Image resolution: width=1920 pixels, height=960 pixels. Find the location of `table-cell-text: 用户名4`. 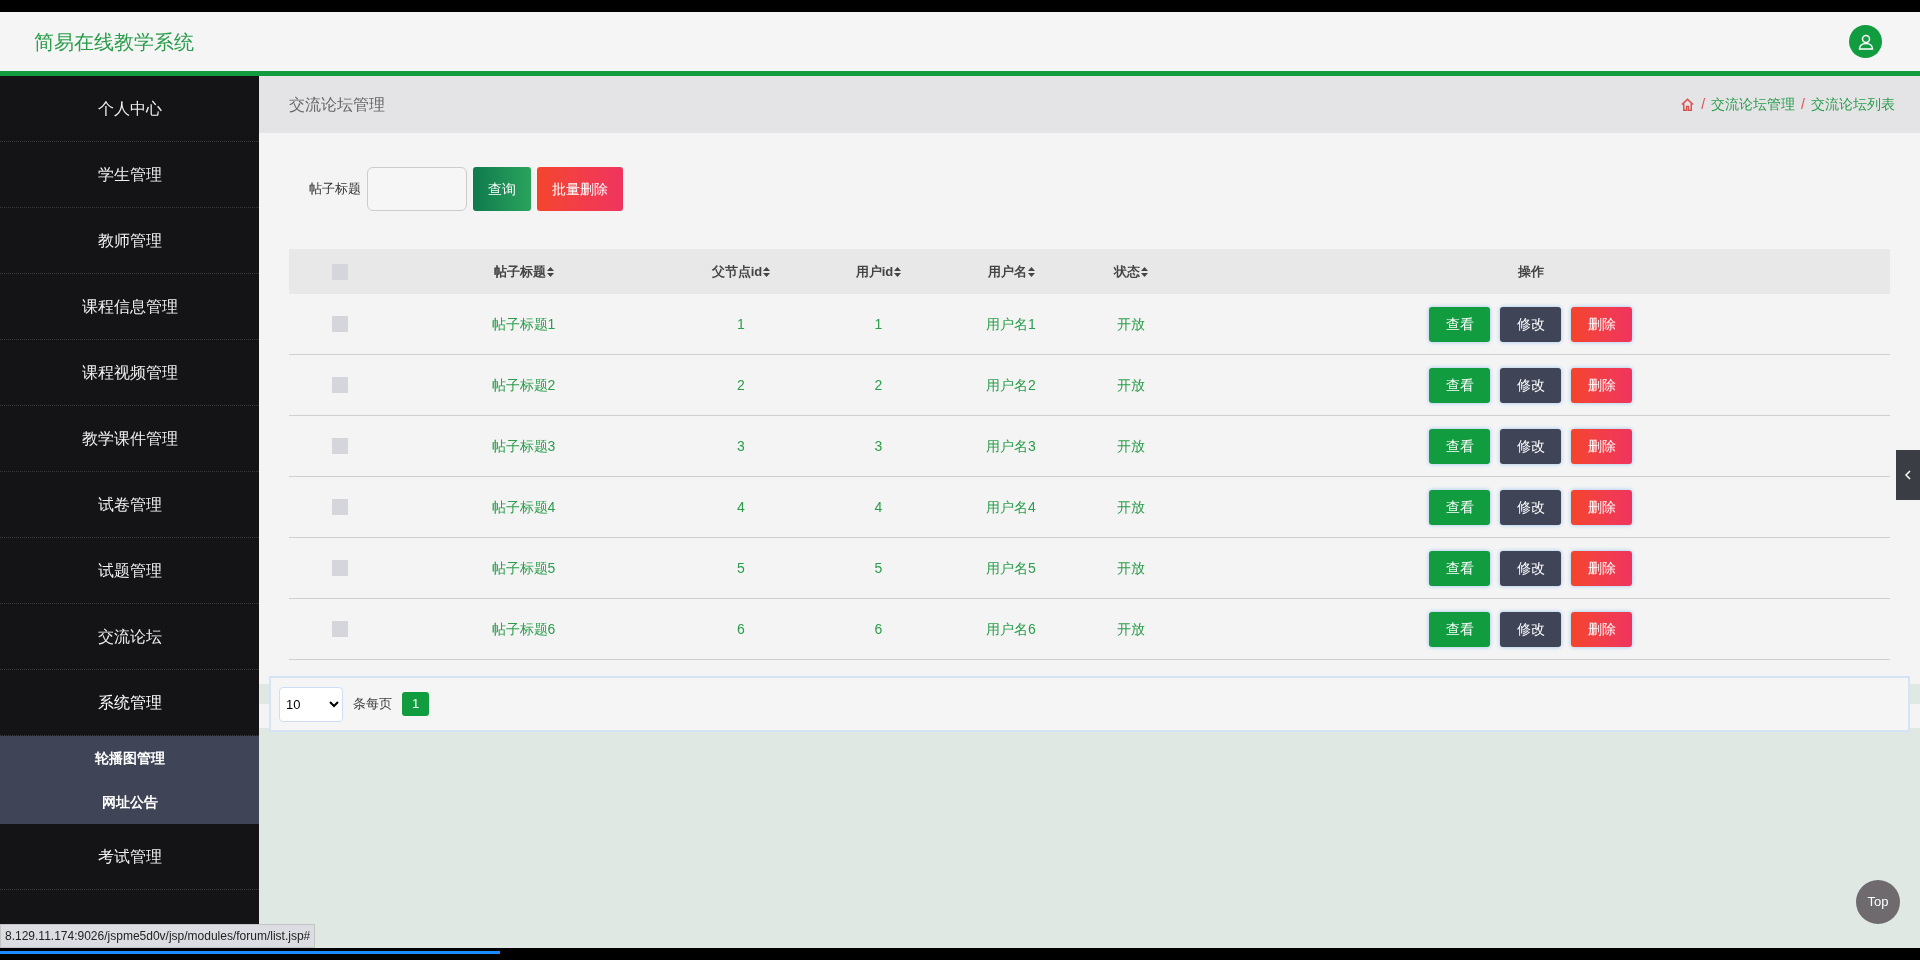

table-cell-text: 用户名4 is located at coordinates (1011, 507).